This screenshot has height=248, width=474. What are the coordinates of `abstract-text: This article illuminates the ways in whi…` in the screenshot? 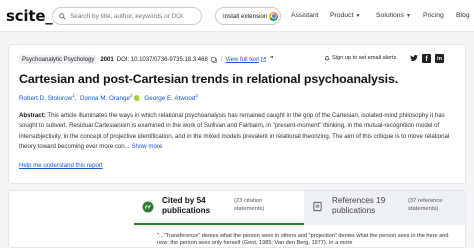 It's located at (234, 131).